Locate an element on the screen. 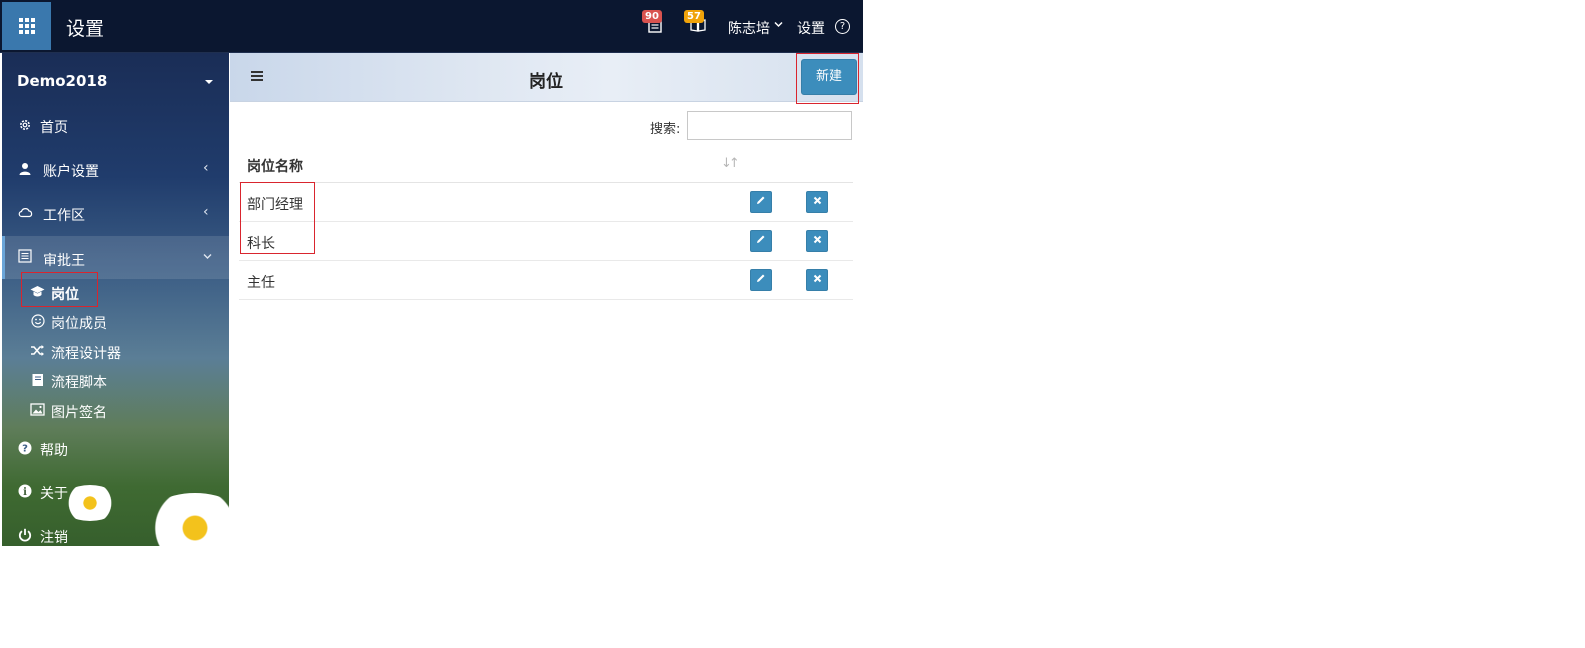 The width and height of the screenshot is (1585, 648). svg-text: i is located at coordinates (25, 492).